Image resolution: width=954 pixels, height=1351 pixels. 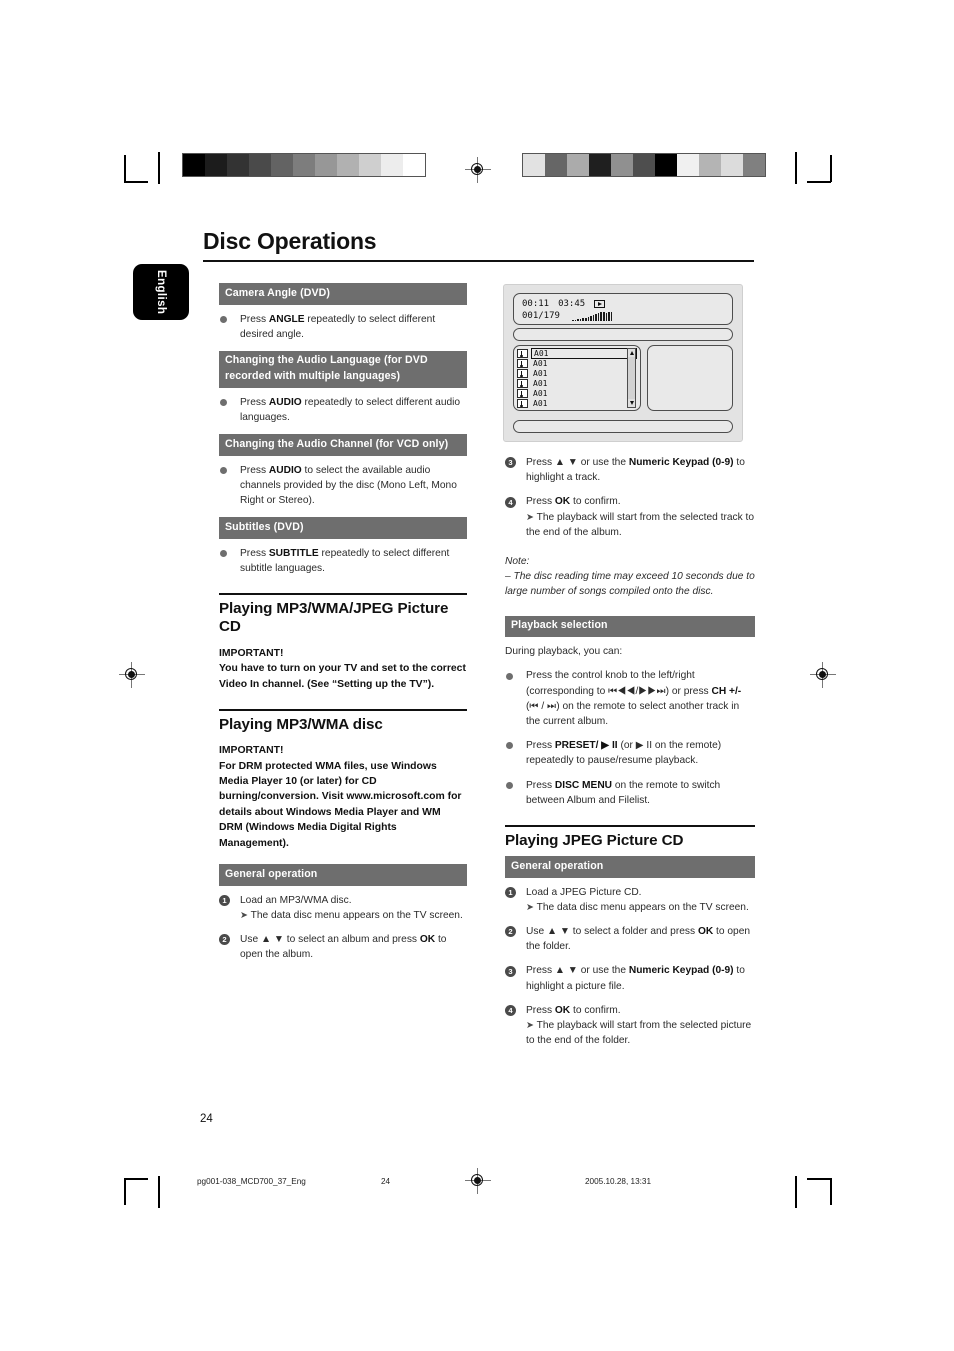 I want to click on bullet-strong: PRESET/ ▶ II, so click(x=586, y=746).